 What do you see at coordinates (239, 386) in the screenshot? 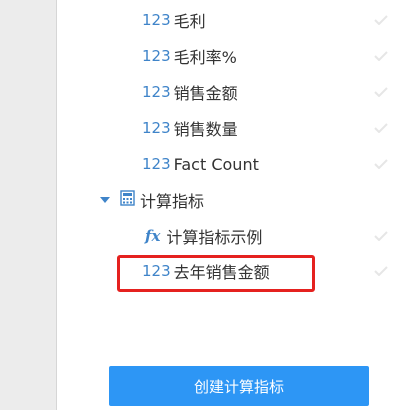
I see `create-calculated-metric-button: 创建计算指标` at bounding box center [239, 386].